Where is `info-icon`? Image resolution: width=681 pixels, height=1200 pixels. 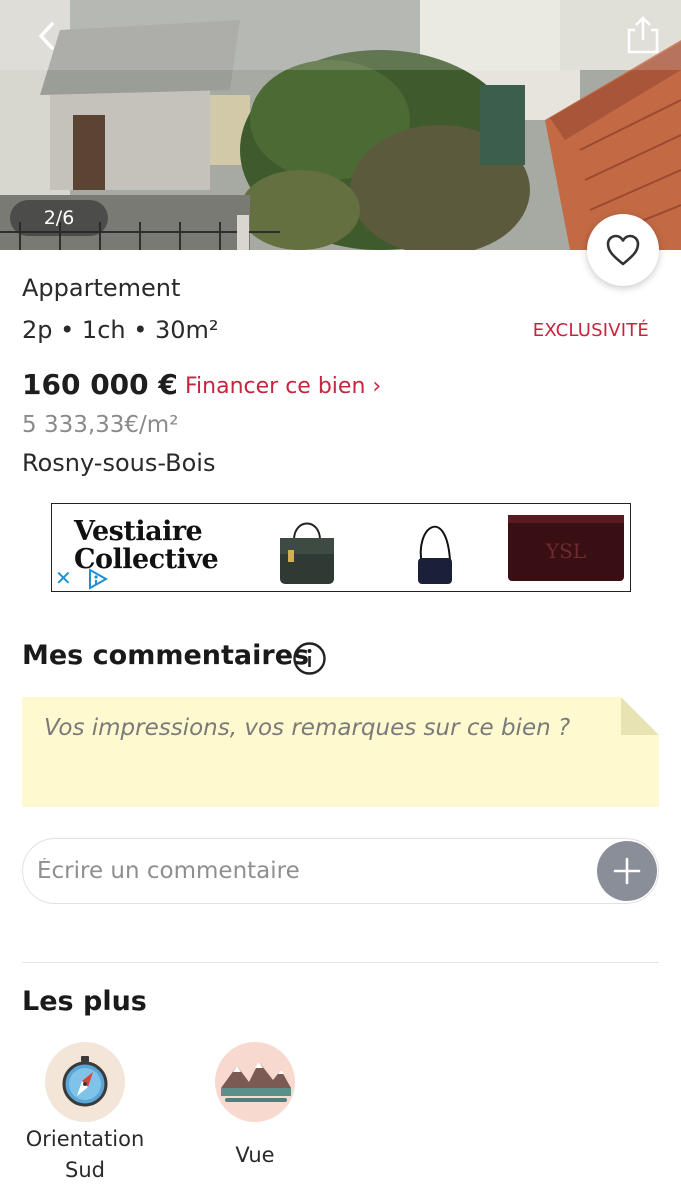
info-icon is located at coordinates (309, 658).